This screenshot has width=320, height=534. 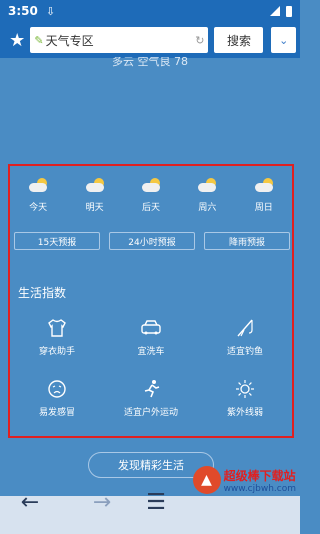 I want to click on life-index-item: 穿衣助手, so click(x=57, y=336).